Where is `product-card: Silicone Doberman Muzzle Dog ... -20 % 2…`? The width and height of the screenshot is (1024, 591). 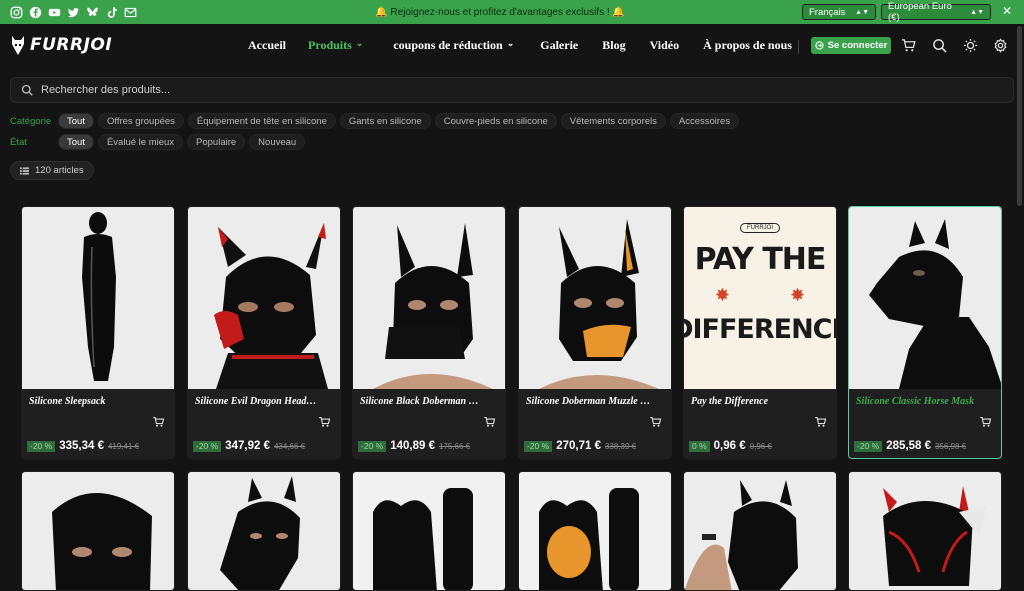
product-card: Silicone Doberman Muzzle Dog ... -20 % 2… is located at coordinates (595, 332).